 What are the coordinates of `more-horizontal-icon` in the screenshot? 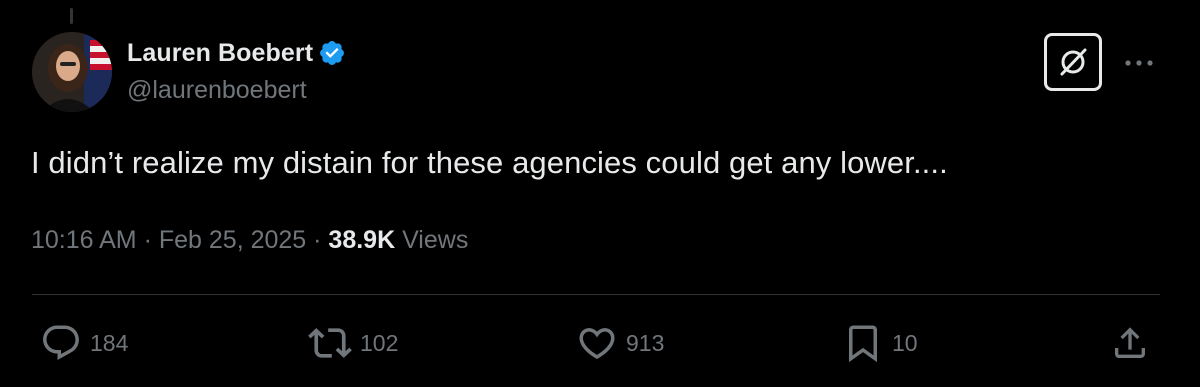 It's located at (1139, 63).